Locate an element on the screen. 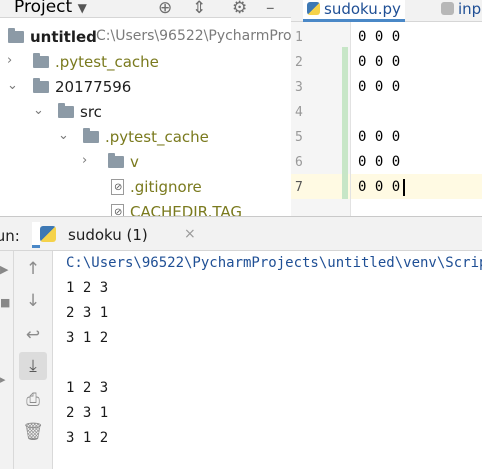 The width and height of the screenshot is (482, 469). scroll-down-icon: ↓ is located at coordinates (33, 301).